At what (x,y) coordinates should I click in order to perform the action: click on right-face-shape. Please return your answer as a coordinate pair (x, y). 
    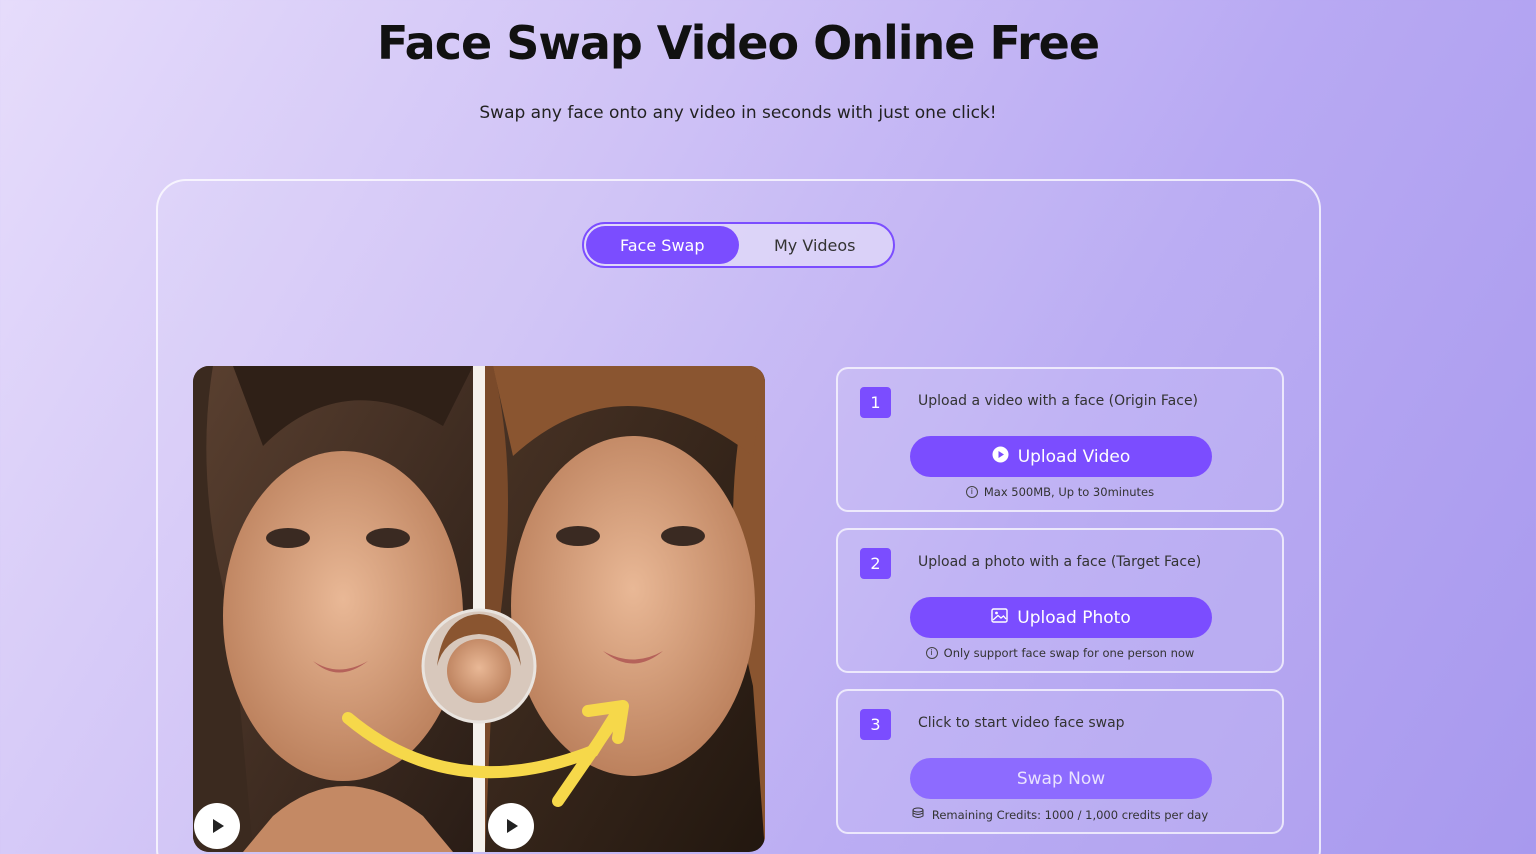
    Looking at the image, I should click on (633, 606).